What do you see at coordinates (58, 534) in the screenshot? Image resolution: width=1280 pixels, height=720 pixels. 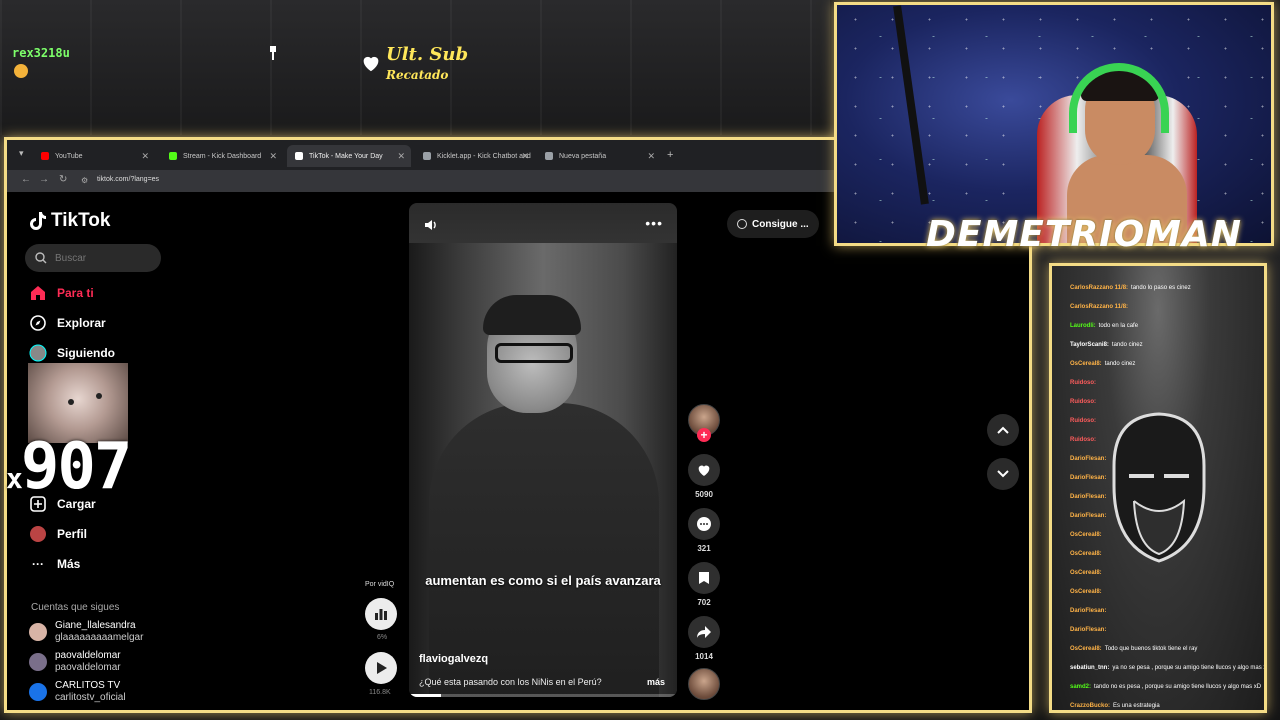 I see `nav-profile: Perfil` at bounding box center [58, 534].